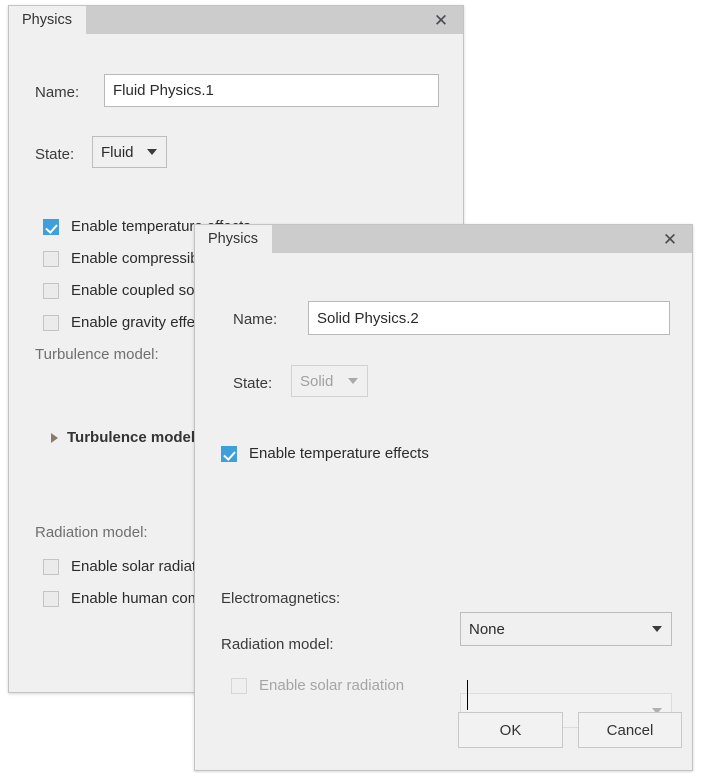  Describe the element at coordinates (233, 239) in the screenshot. I see `tab-physics-foreground: Physics` at that location.